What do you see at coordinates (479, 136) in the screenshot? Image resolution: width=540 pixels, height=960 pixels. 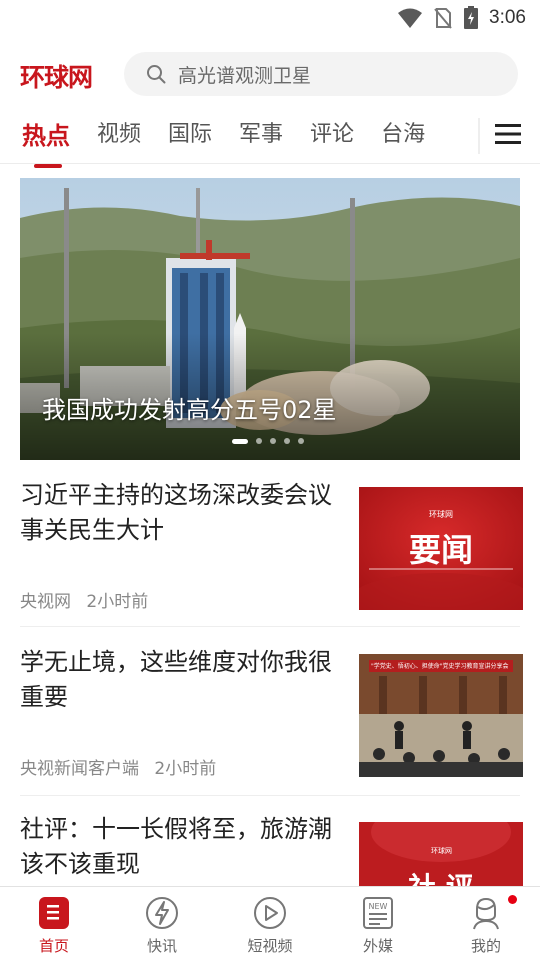 I see `tab-divider` at bounding box center [479, 136].